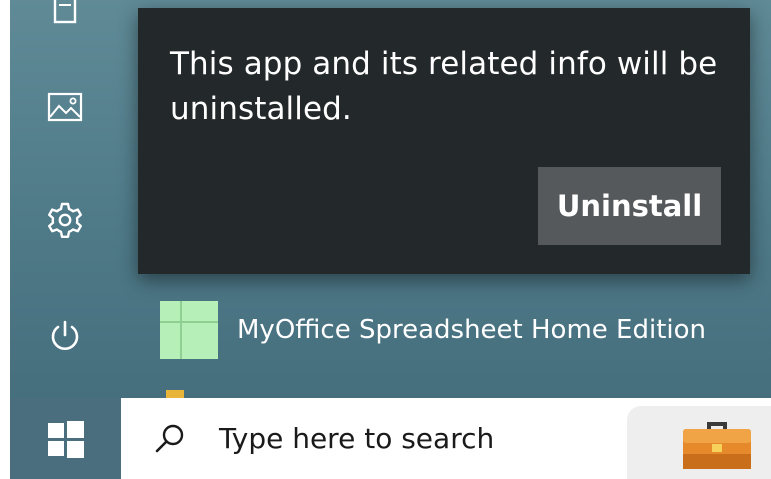 The width and height of the screenshot is (771, 479). I want to click on next-app-icon-partial, so click(175, 394).